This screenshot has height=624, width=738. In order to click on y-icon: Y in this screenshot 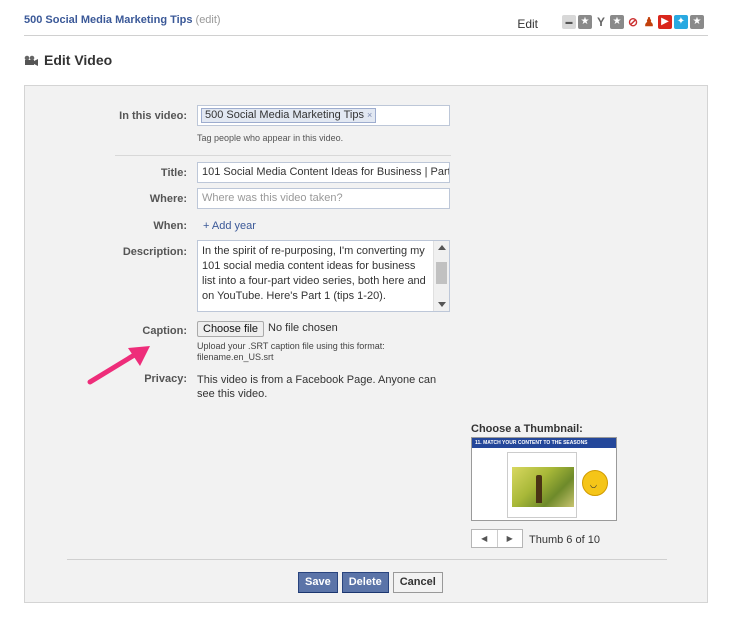, I will do `click(601, 22)`.